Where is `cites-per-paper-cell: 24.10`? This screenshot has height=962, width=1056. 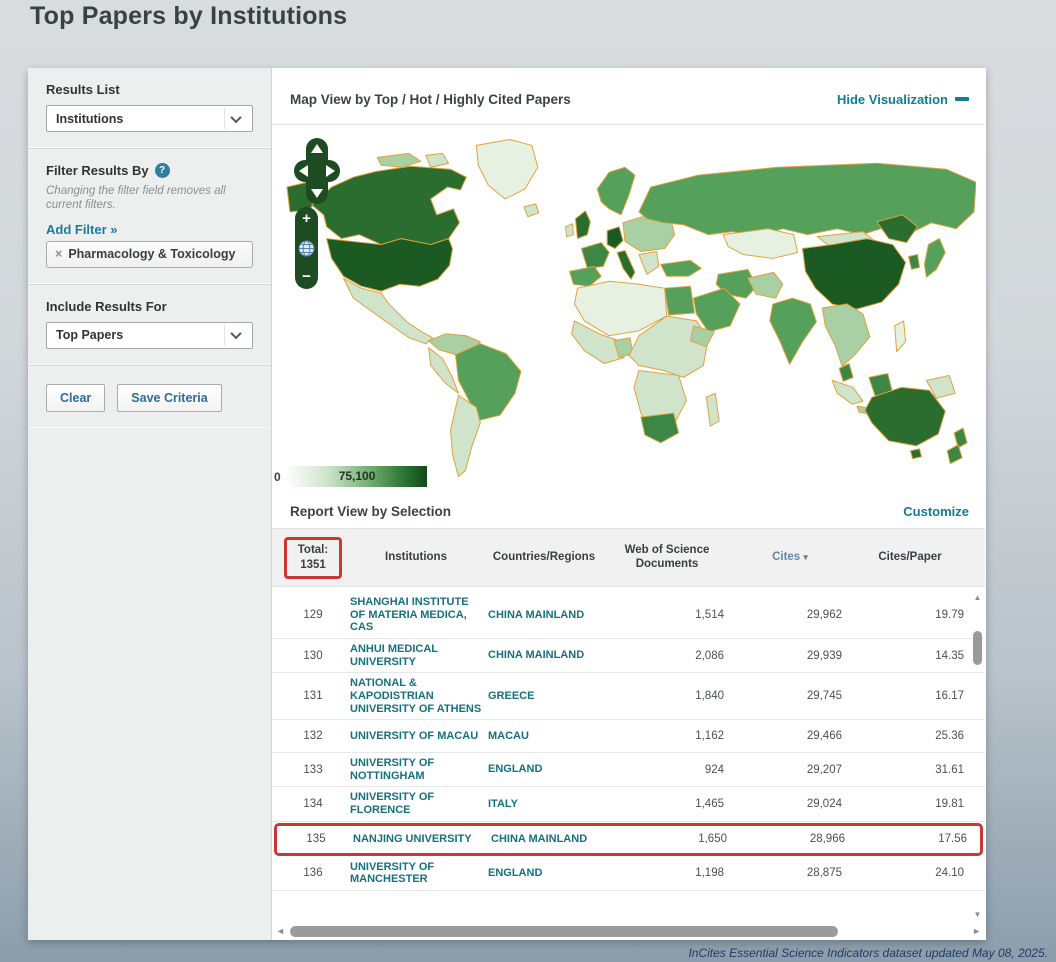
cites-per-paper-cell: 24.10 is located at coordinates (949, 873).